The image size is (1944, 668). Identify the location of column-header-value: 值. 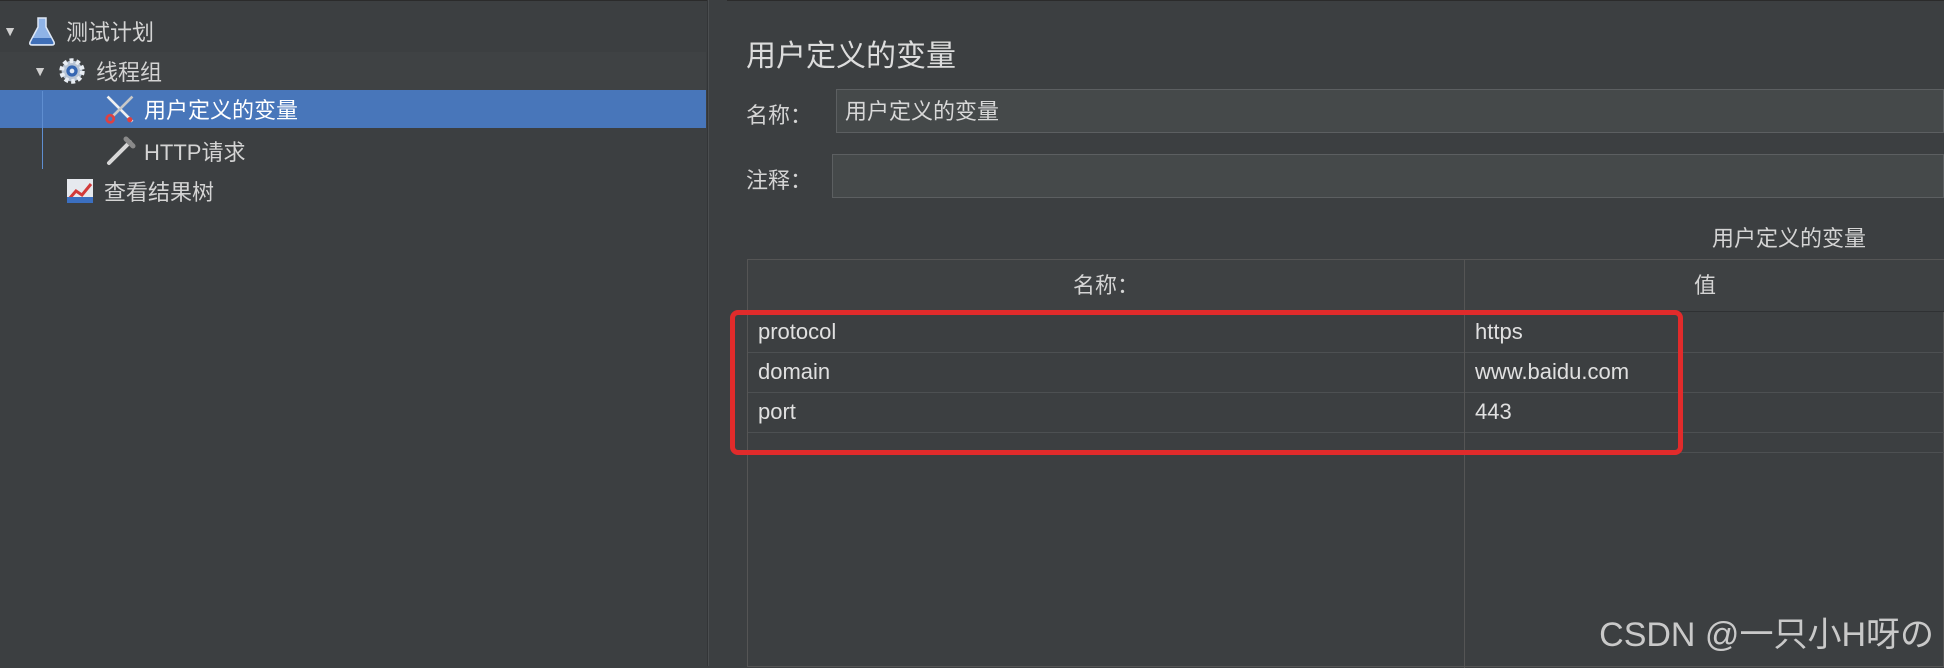
(1704, 286).